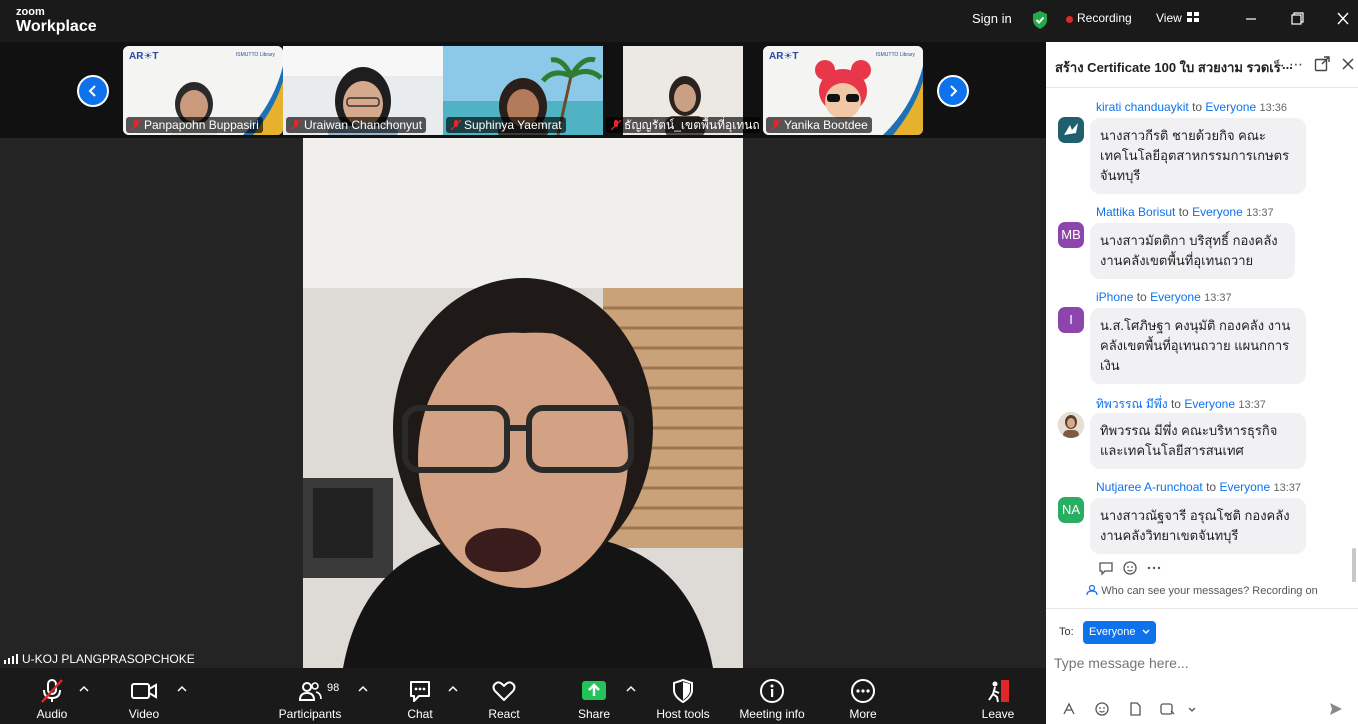 Image resolution: width=1358 pixels, height=724 pixels. What do you see at coordinates (1040, 20) in the screenshot?
I see `security-shield-icon` at bounding box center [1040, 20].